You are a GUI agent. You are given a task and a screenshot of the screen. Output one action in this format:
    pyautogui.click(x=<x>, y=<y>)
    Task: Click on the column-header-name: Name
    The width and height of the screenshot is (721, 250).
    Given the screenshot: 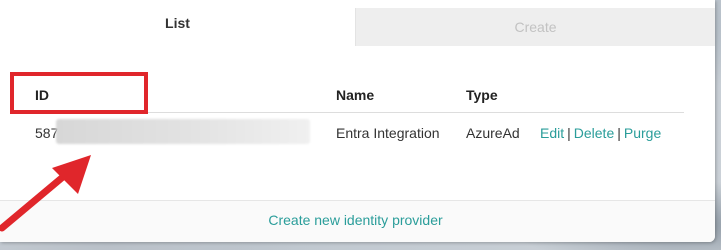 What is the action you would take?
    pyautogui.click(x=355, y=95)
    